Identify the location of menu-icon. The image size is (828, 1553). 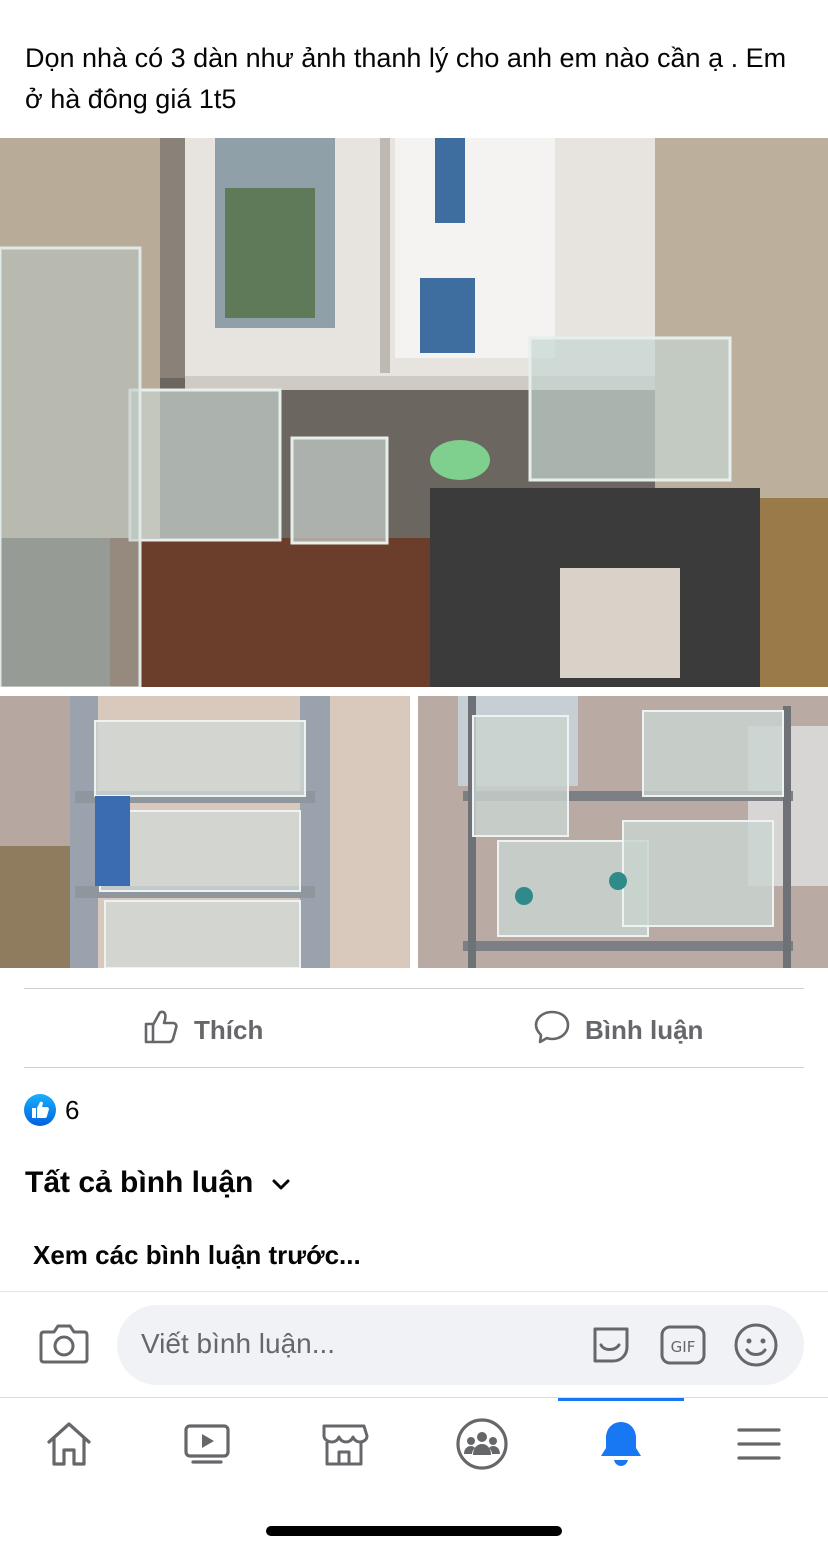
(759, 1446).